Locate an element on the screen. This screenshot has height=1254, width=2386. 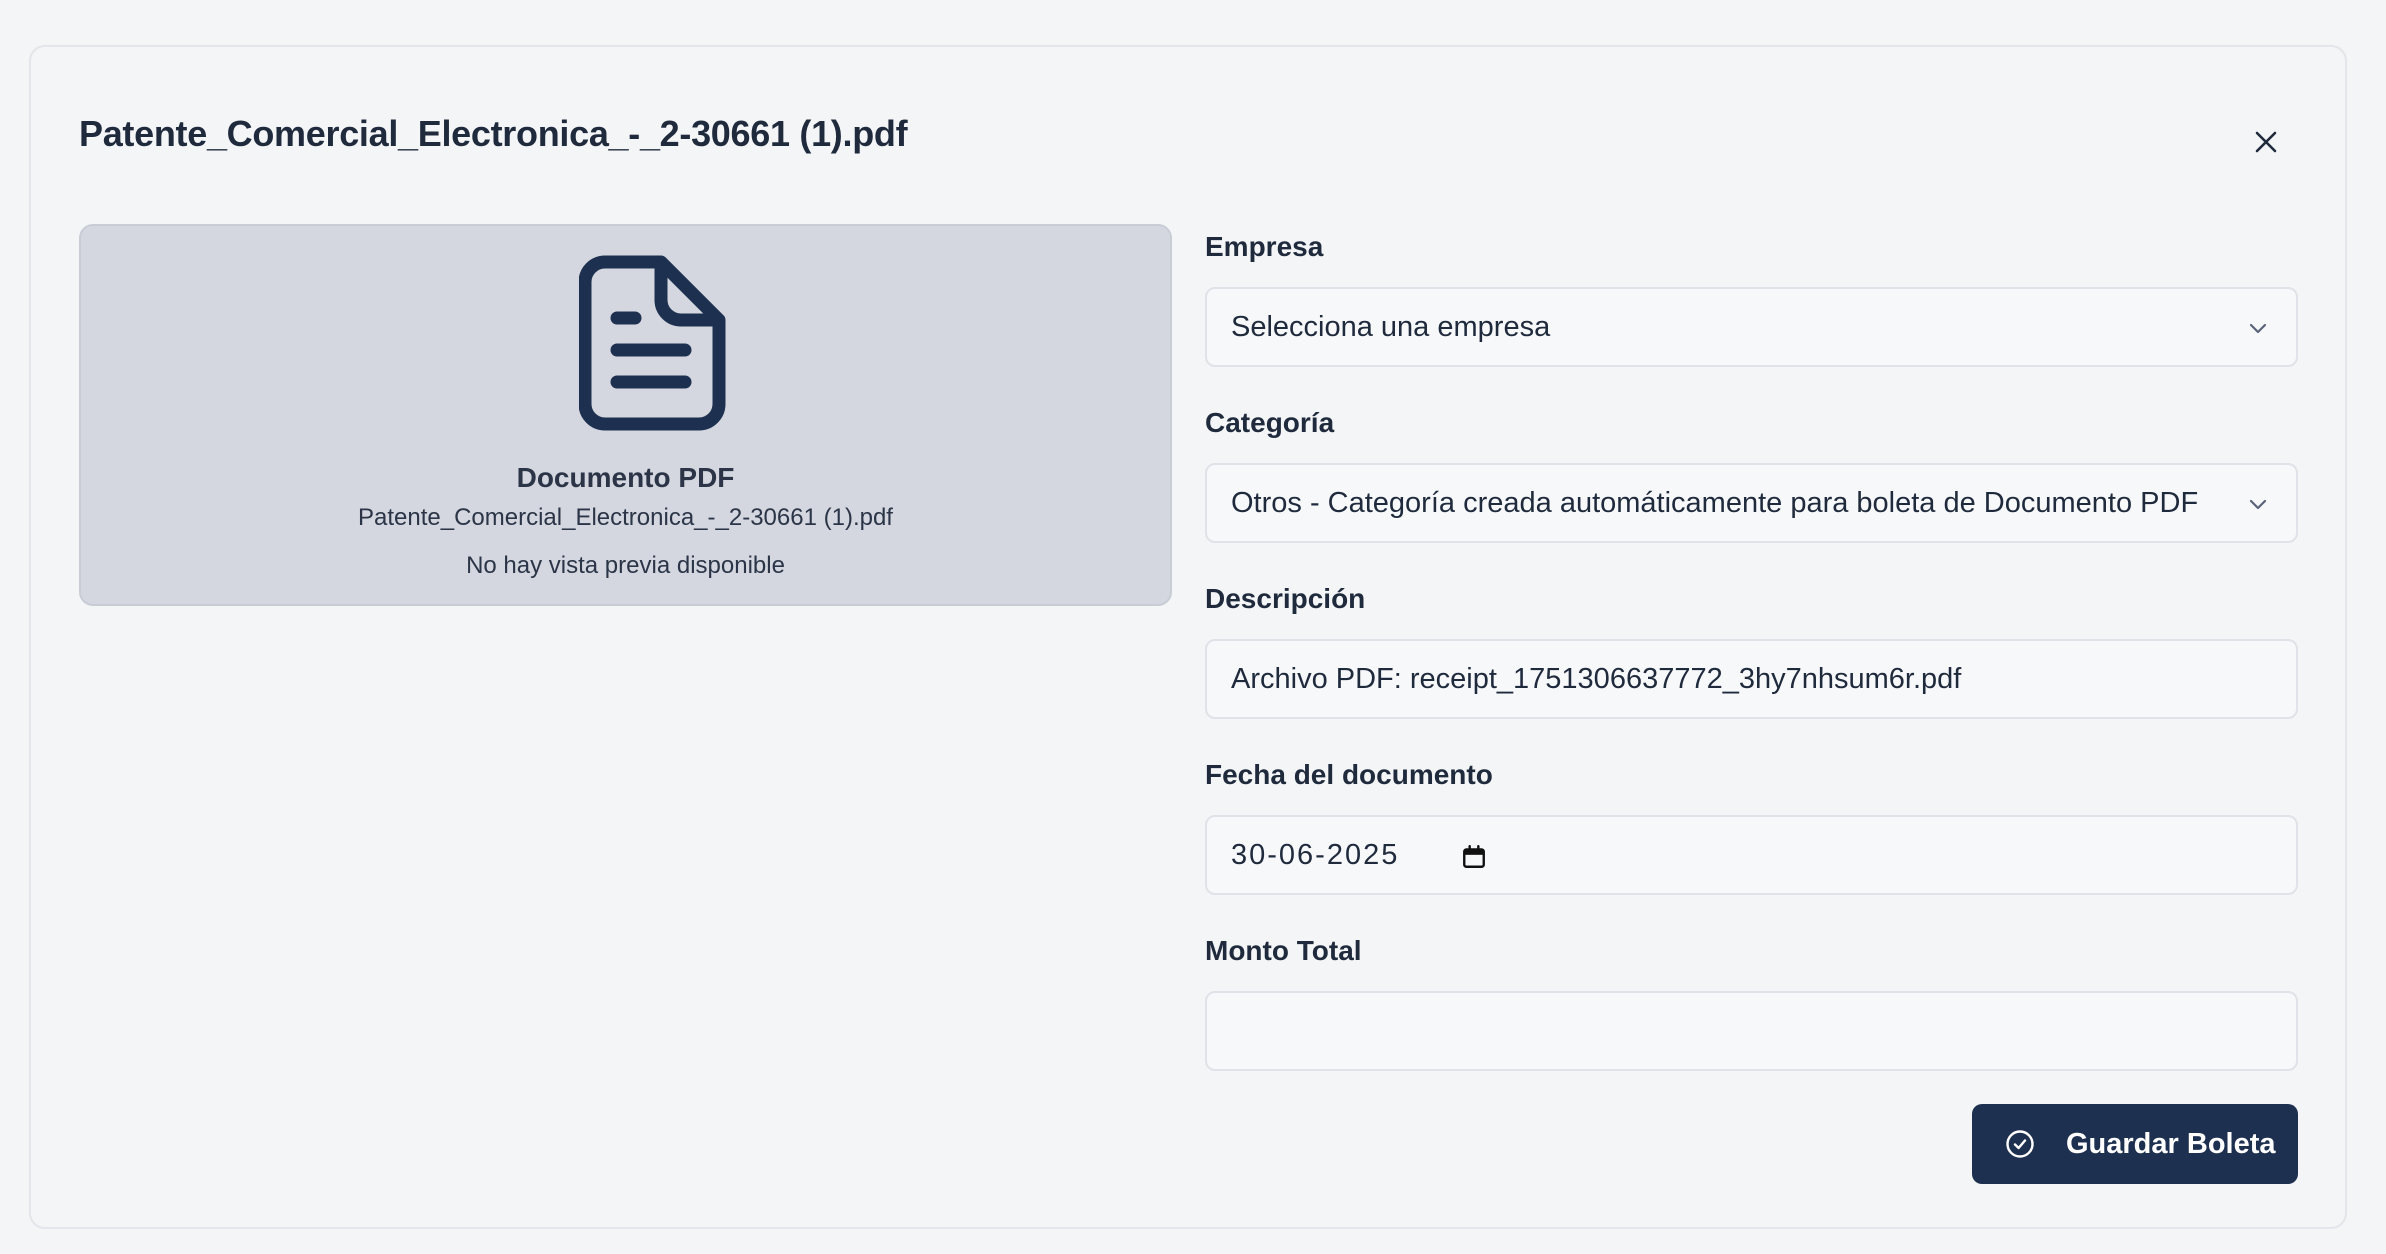
close-icon is located at coordinates (2266, 142).